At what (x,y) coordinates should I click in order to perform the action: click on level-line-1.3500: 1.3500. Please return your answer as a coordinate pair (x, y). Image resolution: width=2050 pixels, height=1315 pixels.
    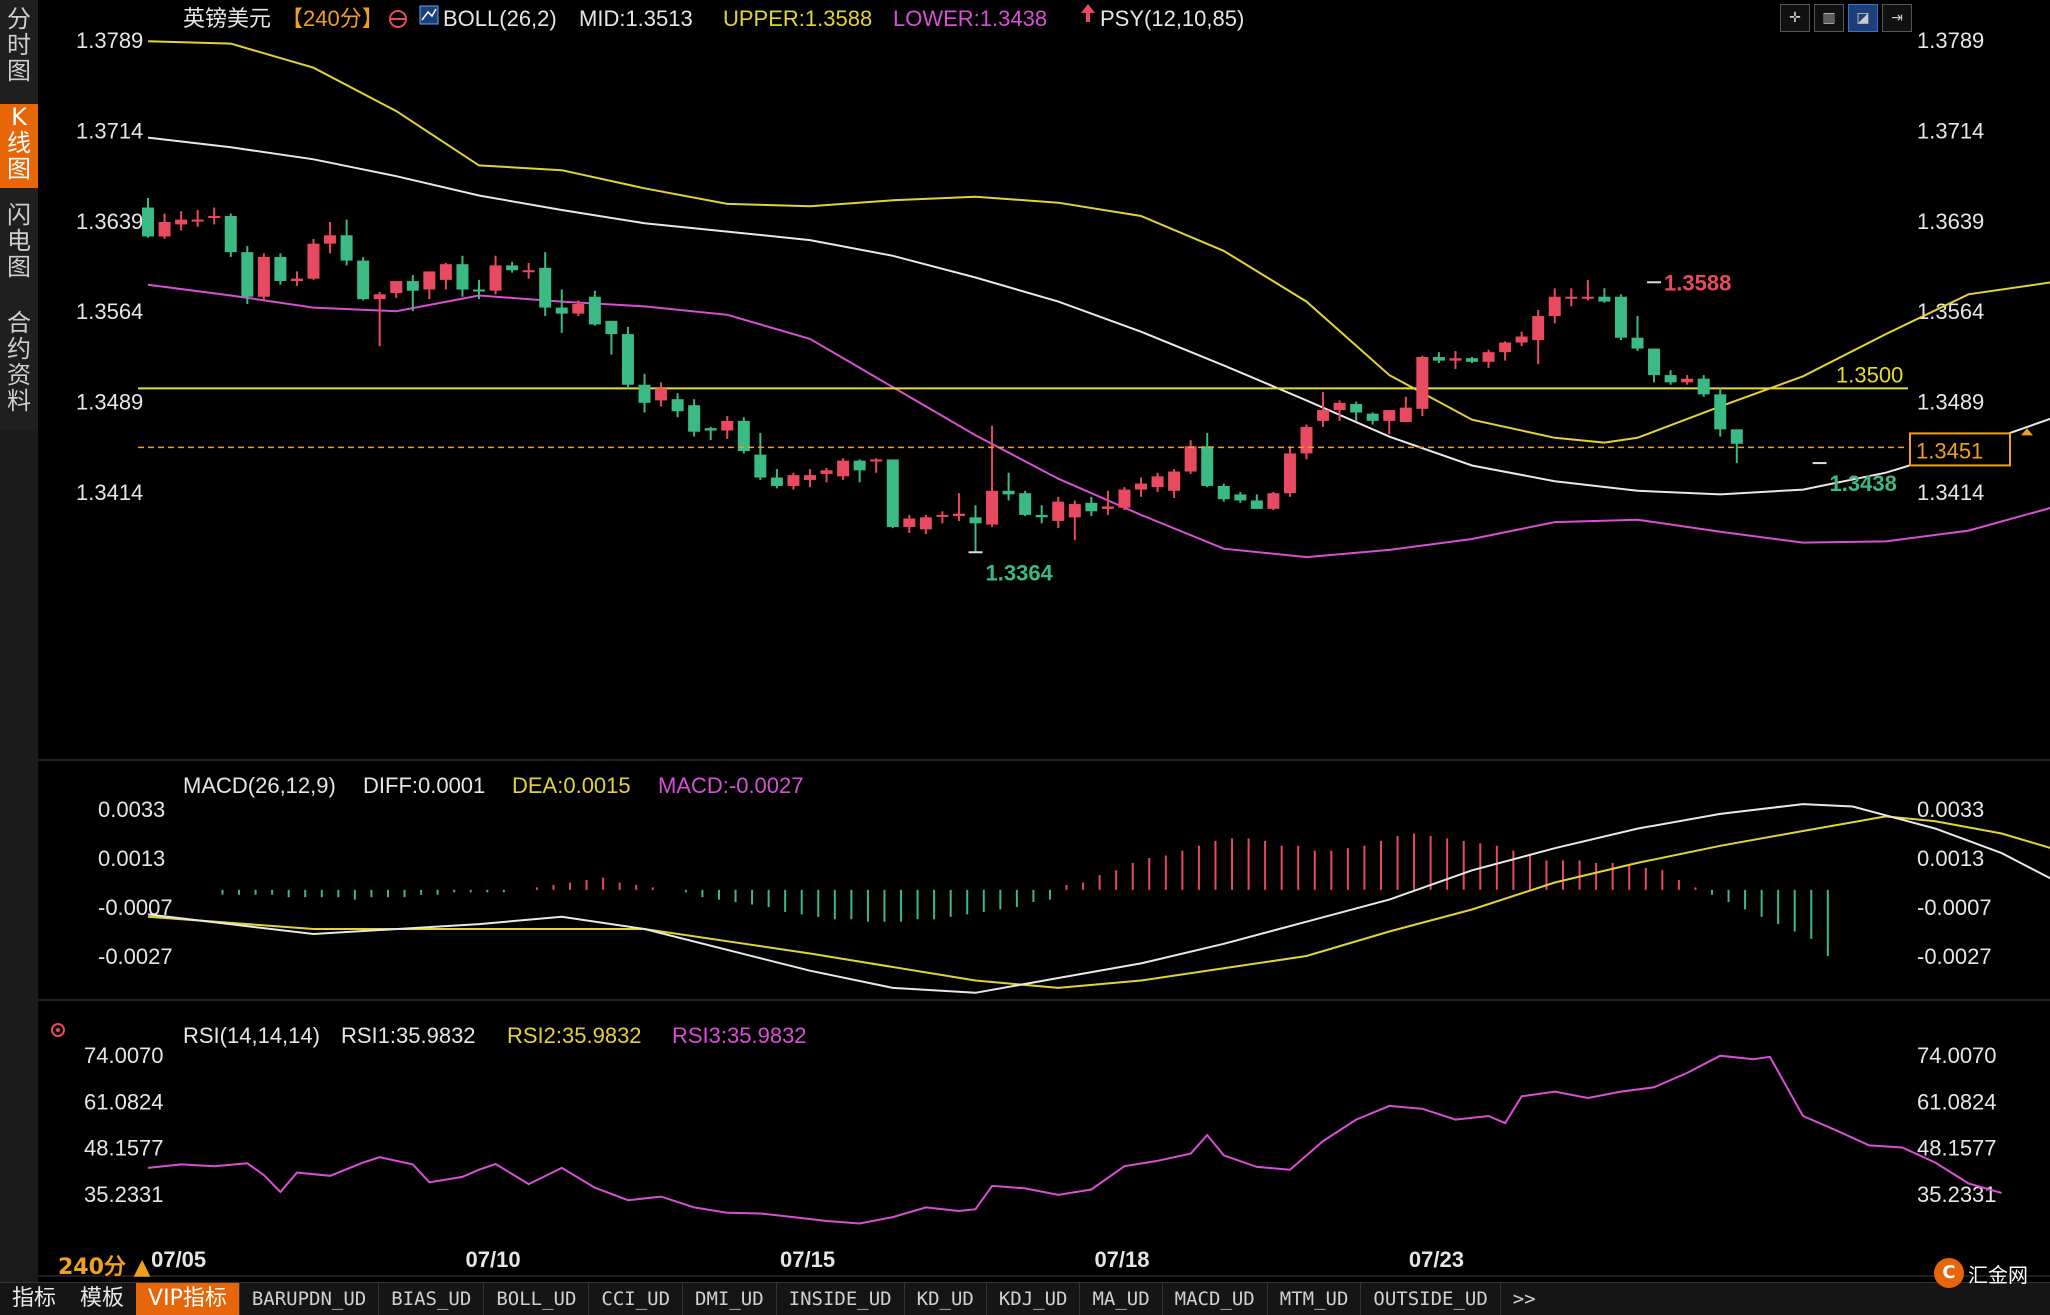
    Looking at the image, I should click on (1023, 376).